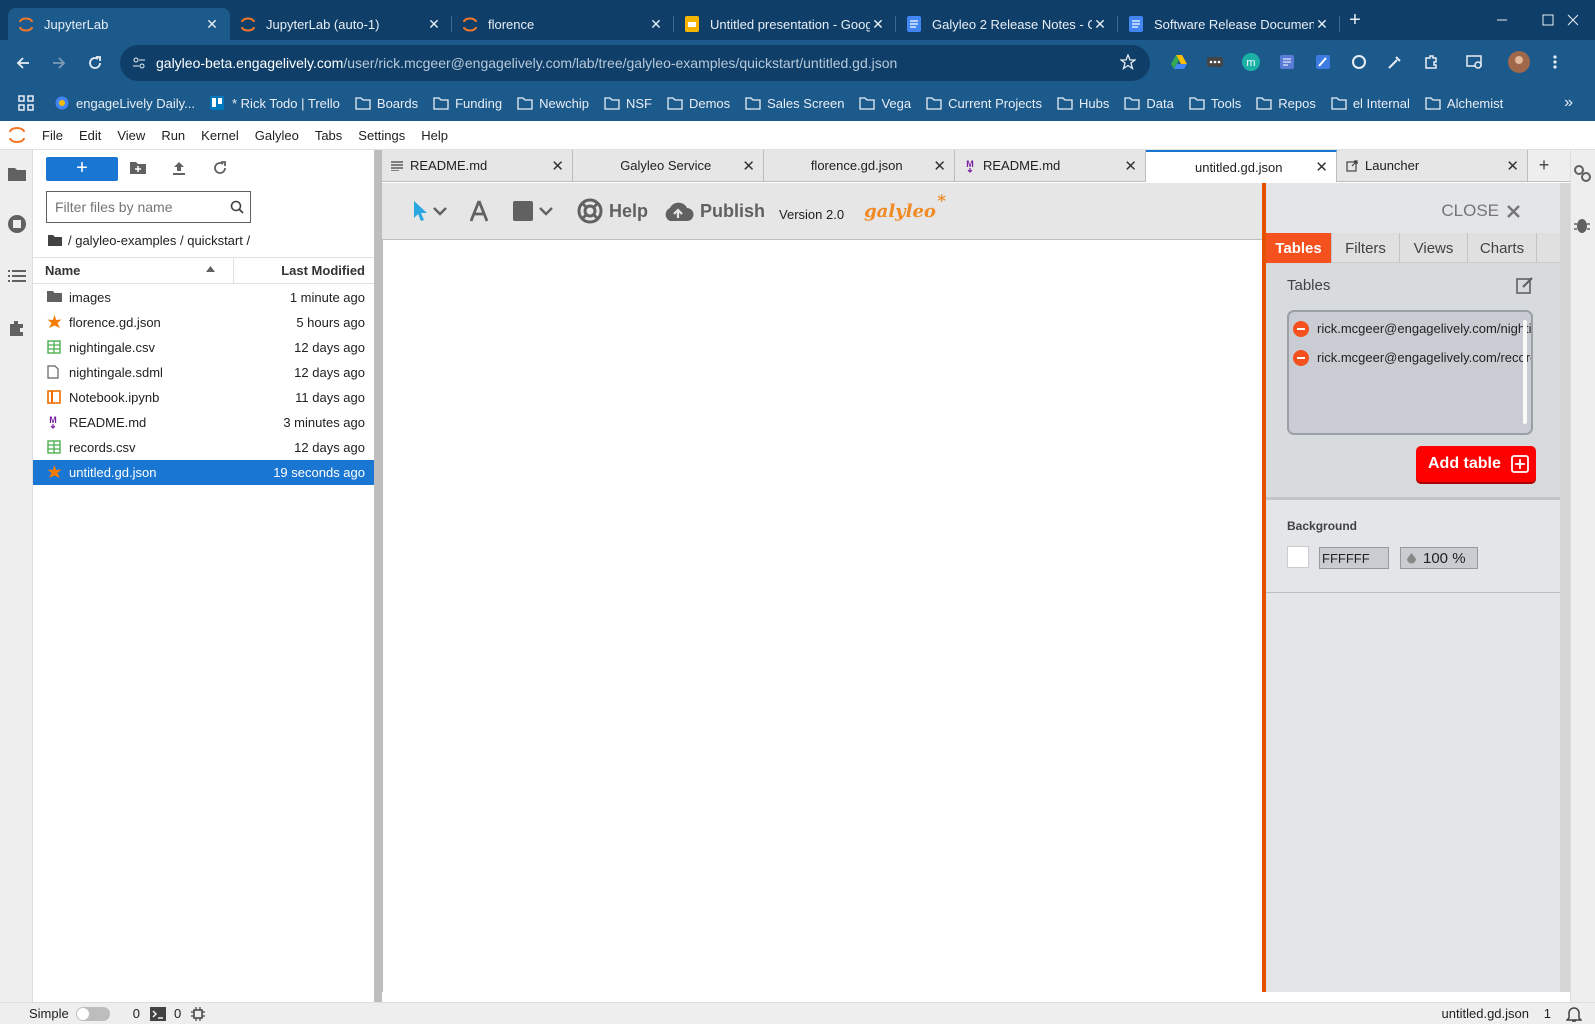  I want to click on file-row: florence.gd.json 5 hours ago, so click(203, 322).